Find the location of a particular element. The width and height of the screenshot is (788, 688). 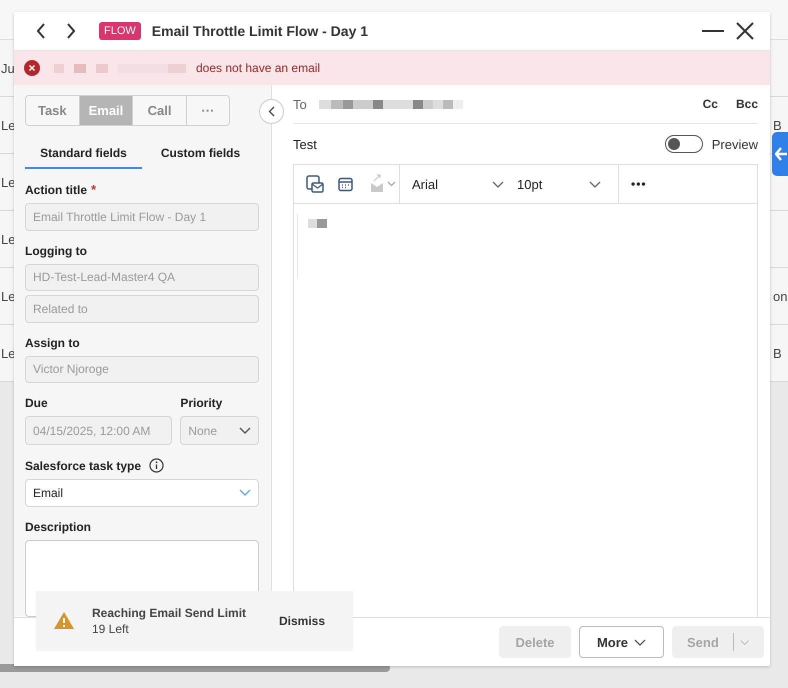

close-icon is located at coordinates (745, 31).